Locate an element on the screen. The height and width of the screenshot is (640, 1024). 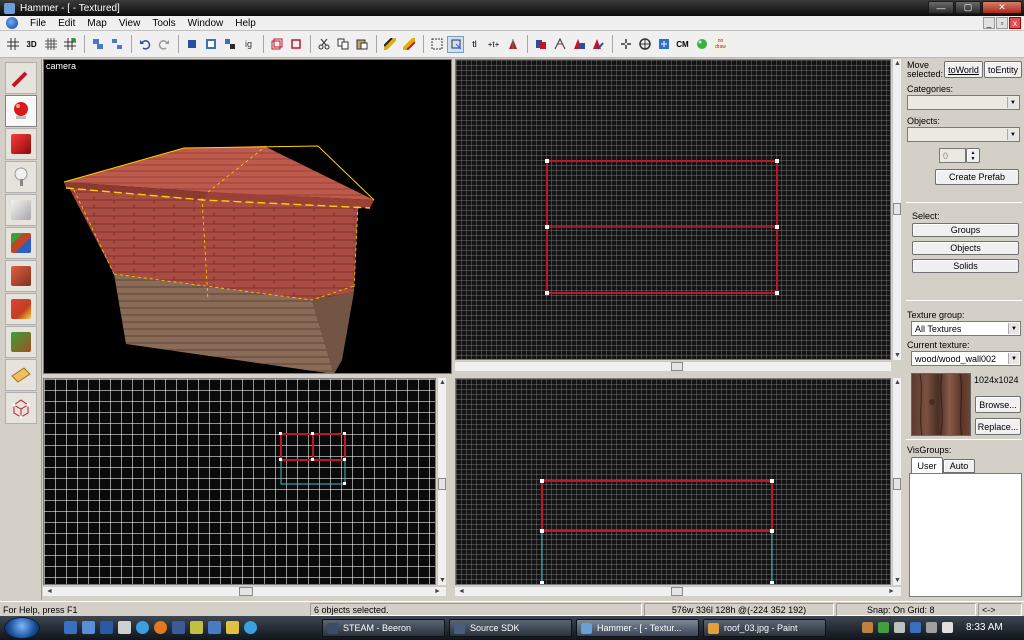
media-player-icon is located at coordinates (232, 627).